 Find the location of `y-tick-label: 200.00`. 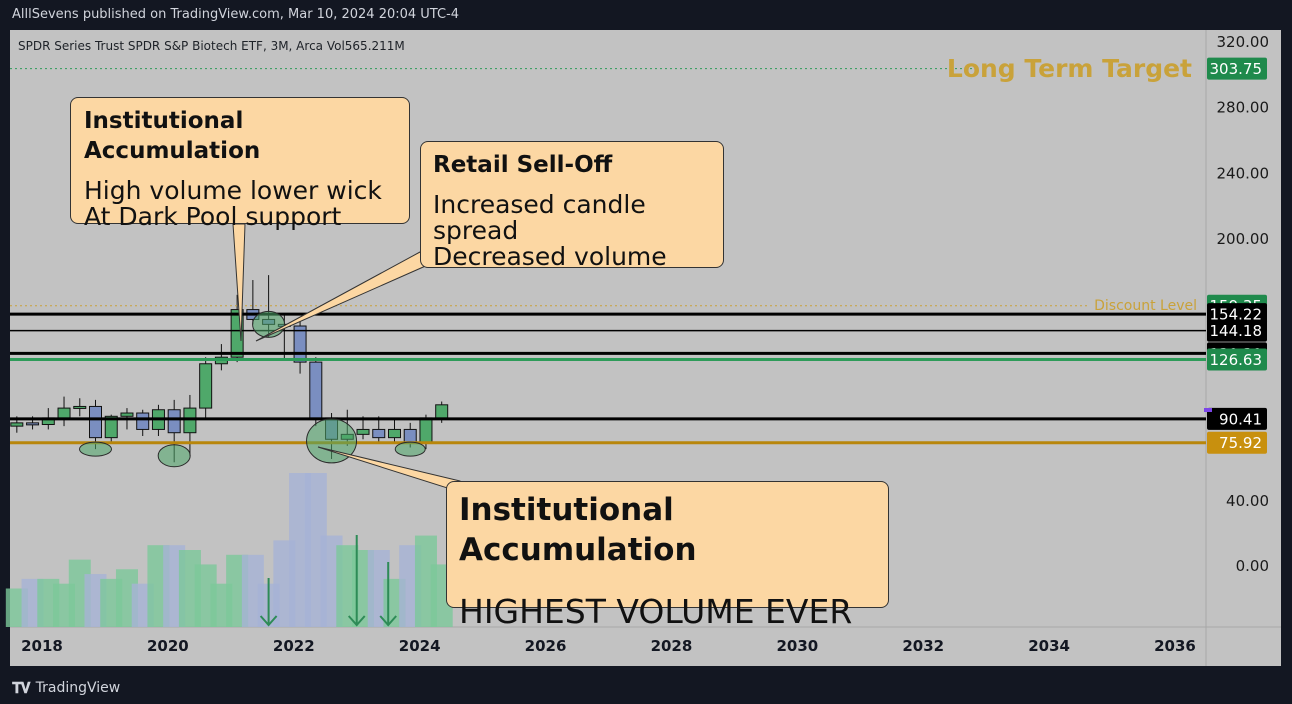

y-tick-label: 200.00 is located at coordinates (1243, 239).